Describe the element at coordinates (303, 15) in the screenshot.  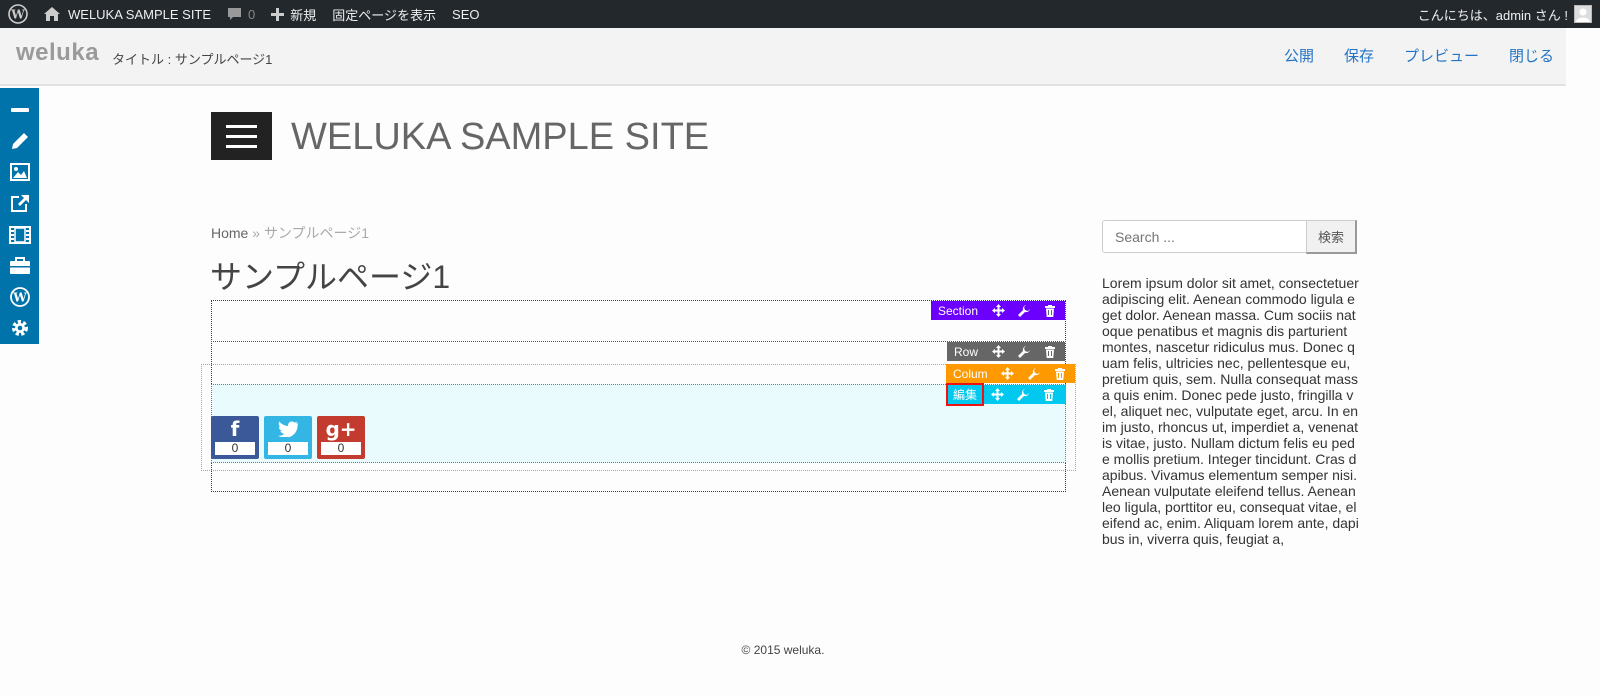
I see `new-label: 新規` at that location.